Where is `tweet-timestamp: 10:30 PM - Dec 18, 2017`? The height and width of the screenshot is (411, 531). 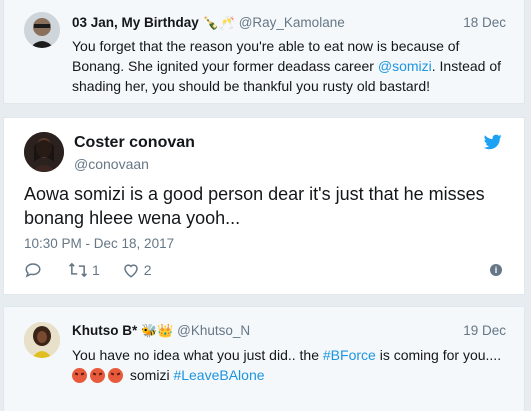
tweet-timestamp: 10:30 PM - Dec 18, 2017 is located at coordinates (99, 243).